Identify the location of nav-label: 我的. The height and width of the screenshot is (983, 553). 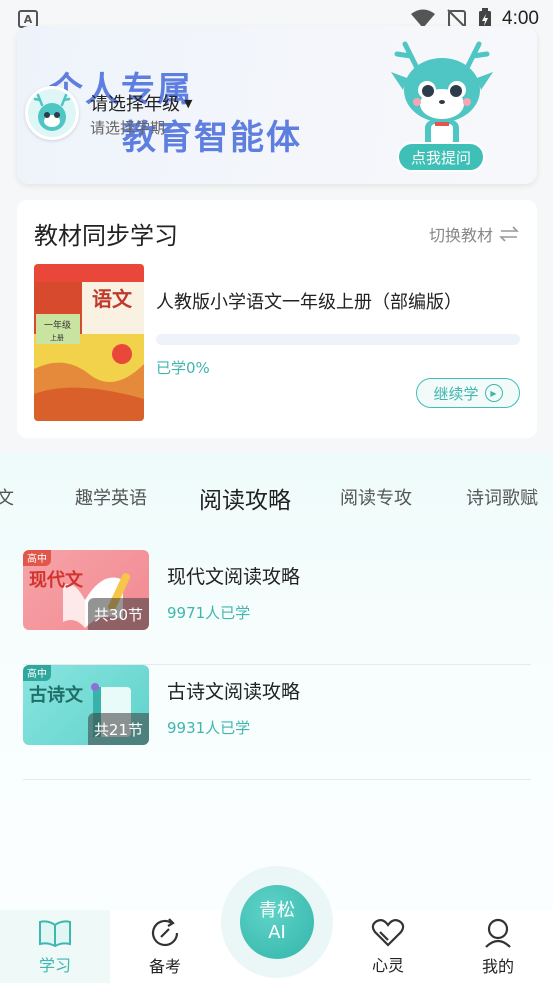
(497, 966).